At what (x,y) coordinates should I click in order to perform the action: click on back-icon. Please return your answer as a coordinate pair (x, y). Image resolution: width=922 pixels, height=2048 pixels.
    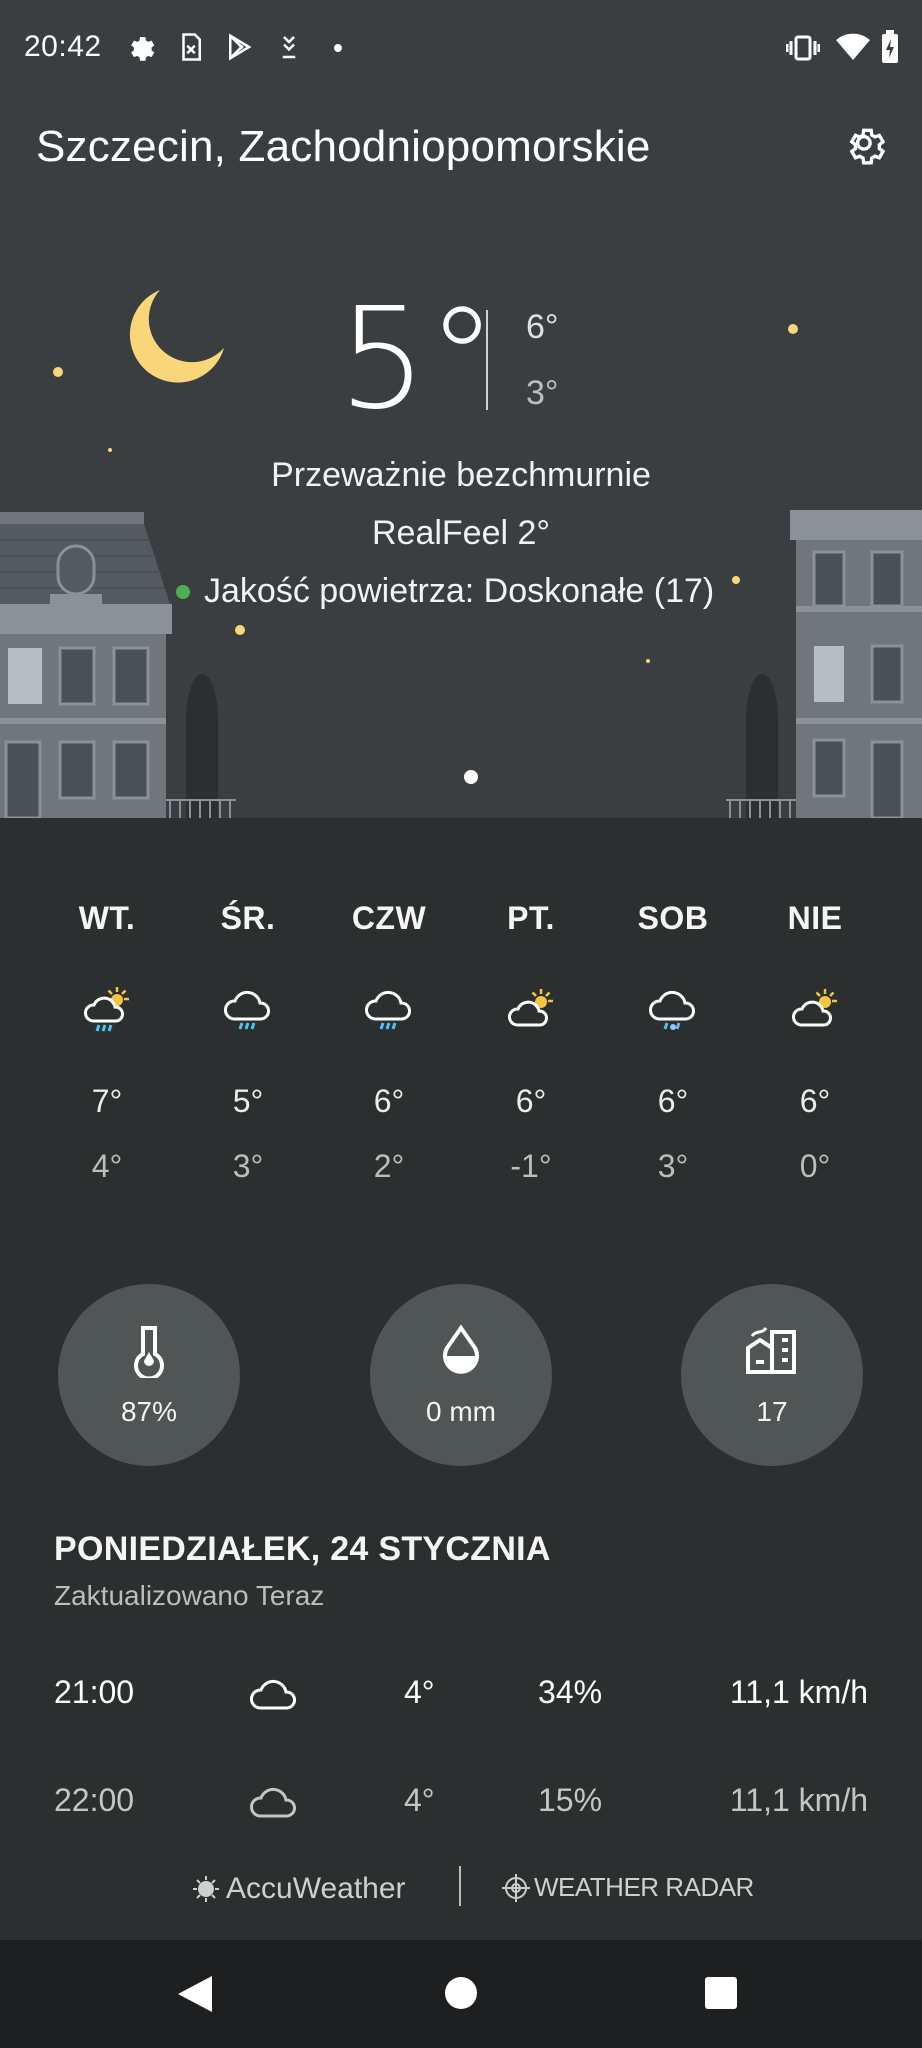
    Looking at the image, I should click on (195, 1994).